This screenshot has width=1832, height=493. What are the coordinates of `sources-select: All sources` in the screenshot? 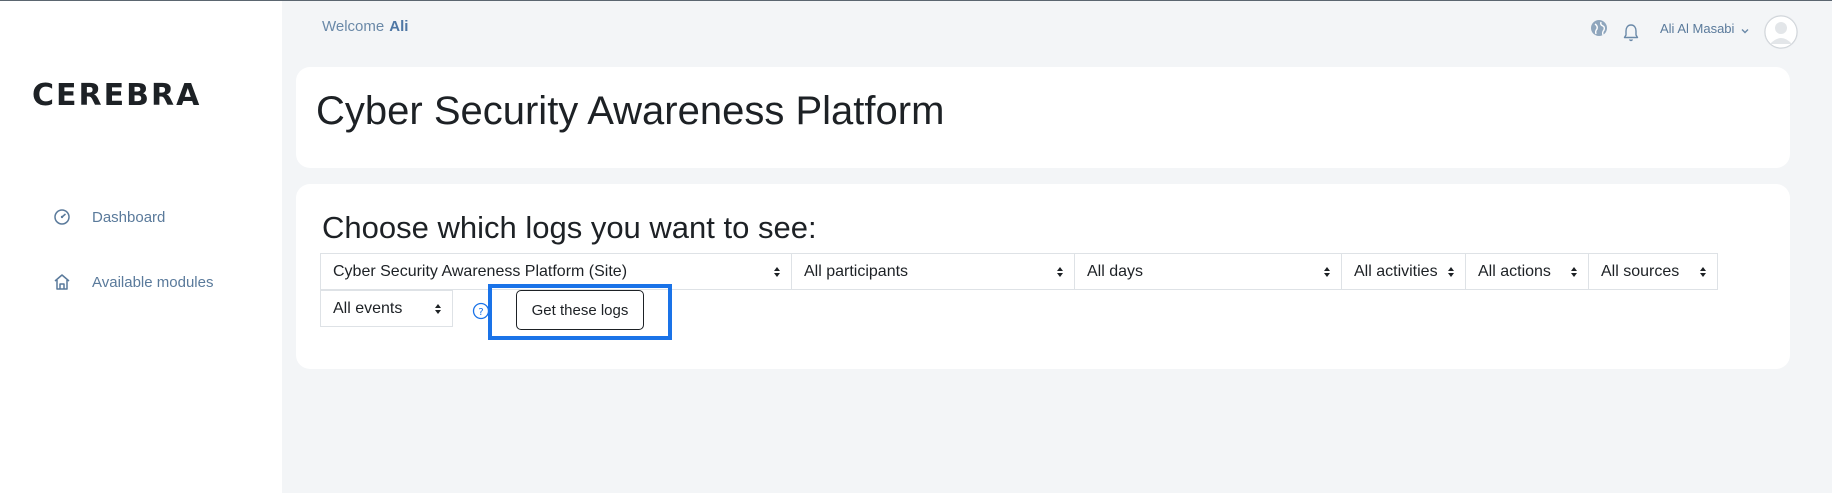 It's located at (1653, 271).